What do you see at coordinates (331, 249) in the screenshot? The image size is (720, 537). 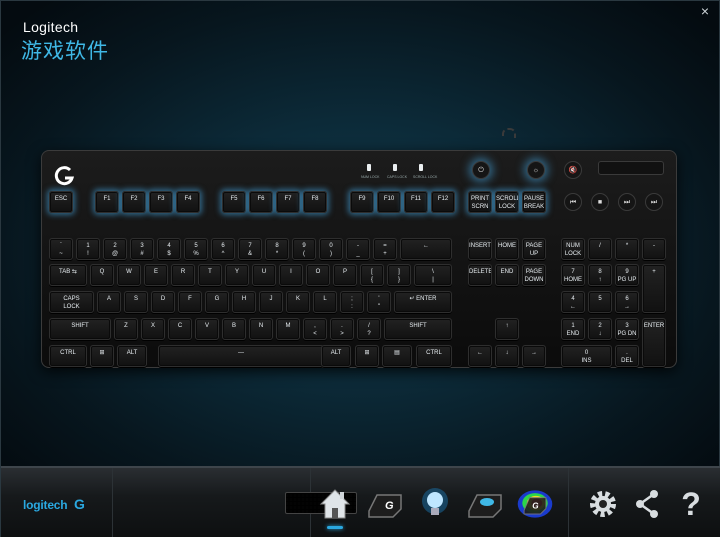 I see `key-row1-10: 0 )` at bounding box center [331, 249].